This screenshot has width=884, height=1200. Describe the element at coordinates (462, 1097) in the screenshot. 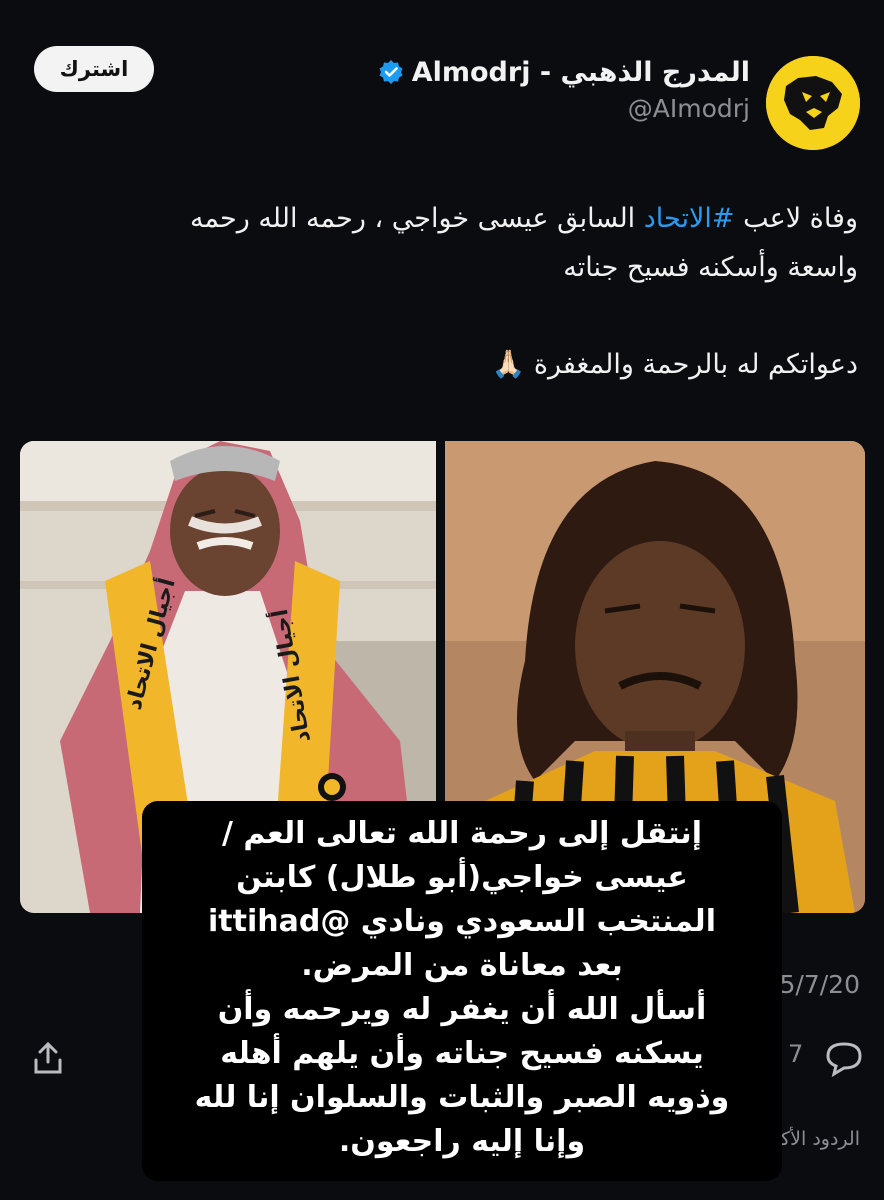

I see `overlay-line: وذويه الصبر والثبات والسلوان إنا لله` at that location.